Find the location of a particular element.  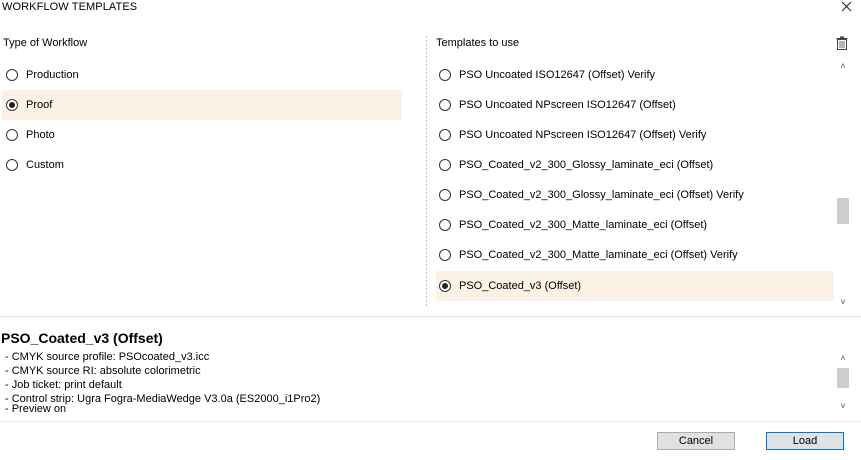

description-line: - Job ticket: print default is located at coordinates (63, 385).